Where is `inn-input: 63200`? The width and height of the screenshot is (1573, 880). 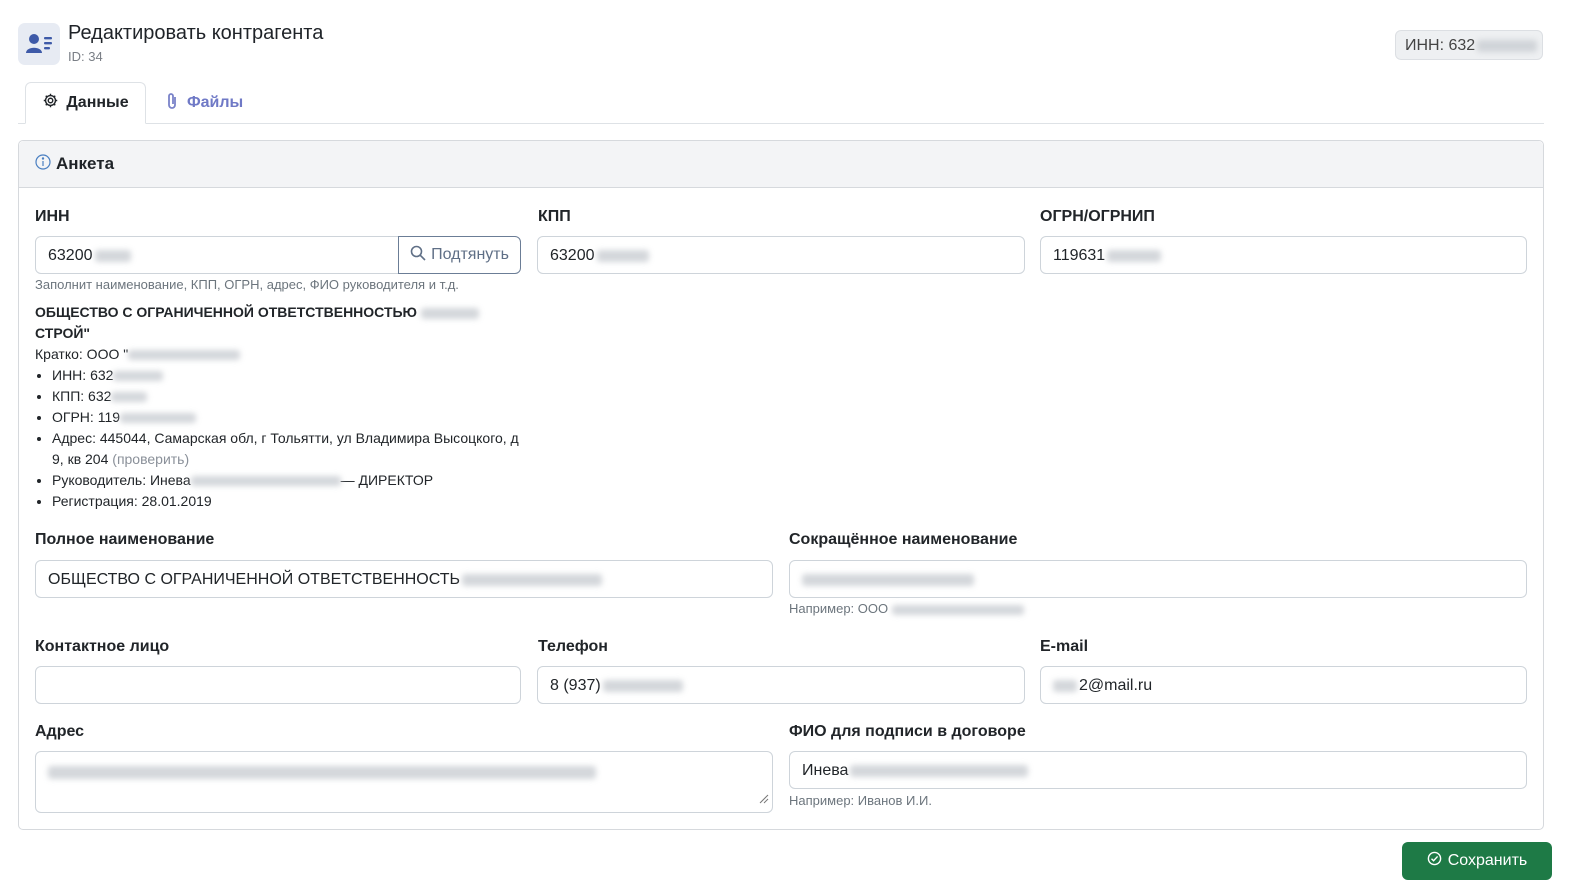 inn-input: 63200 is located at coordinates (217, 255).